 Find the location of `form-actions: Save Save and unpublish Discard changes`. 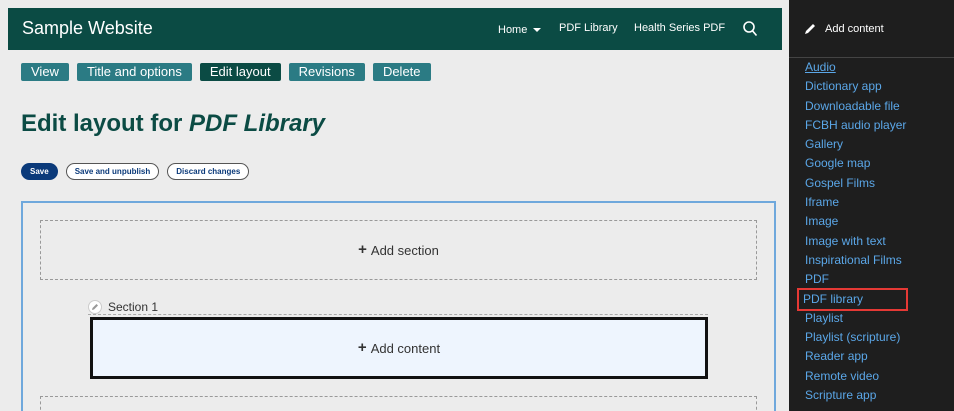

form-actions: Save Save and unpublish Discard changes is located at coordinates (135, 171).